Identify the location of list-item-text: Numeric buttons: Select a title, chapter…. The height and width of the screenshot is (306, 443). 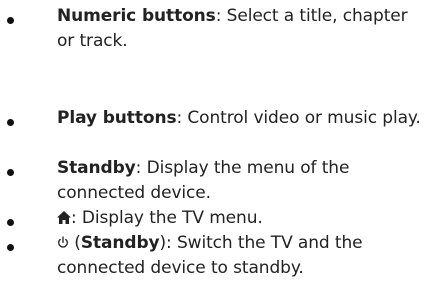
(243, 29).